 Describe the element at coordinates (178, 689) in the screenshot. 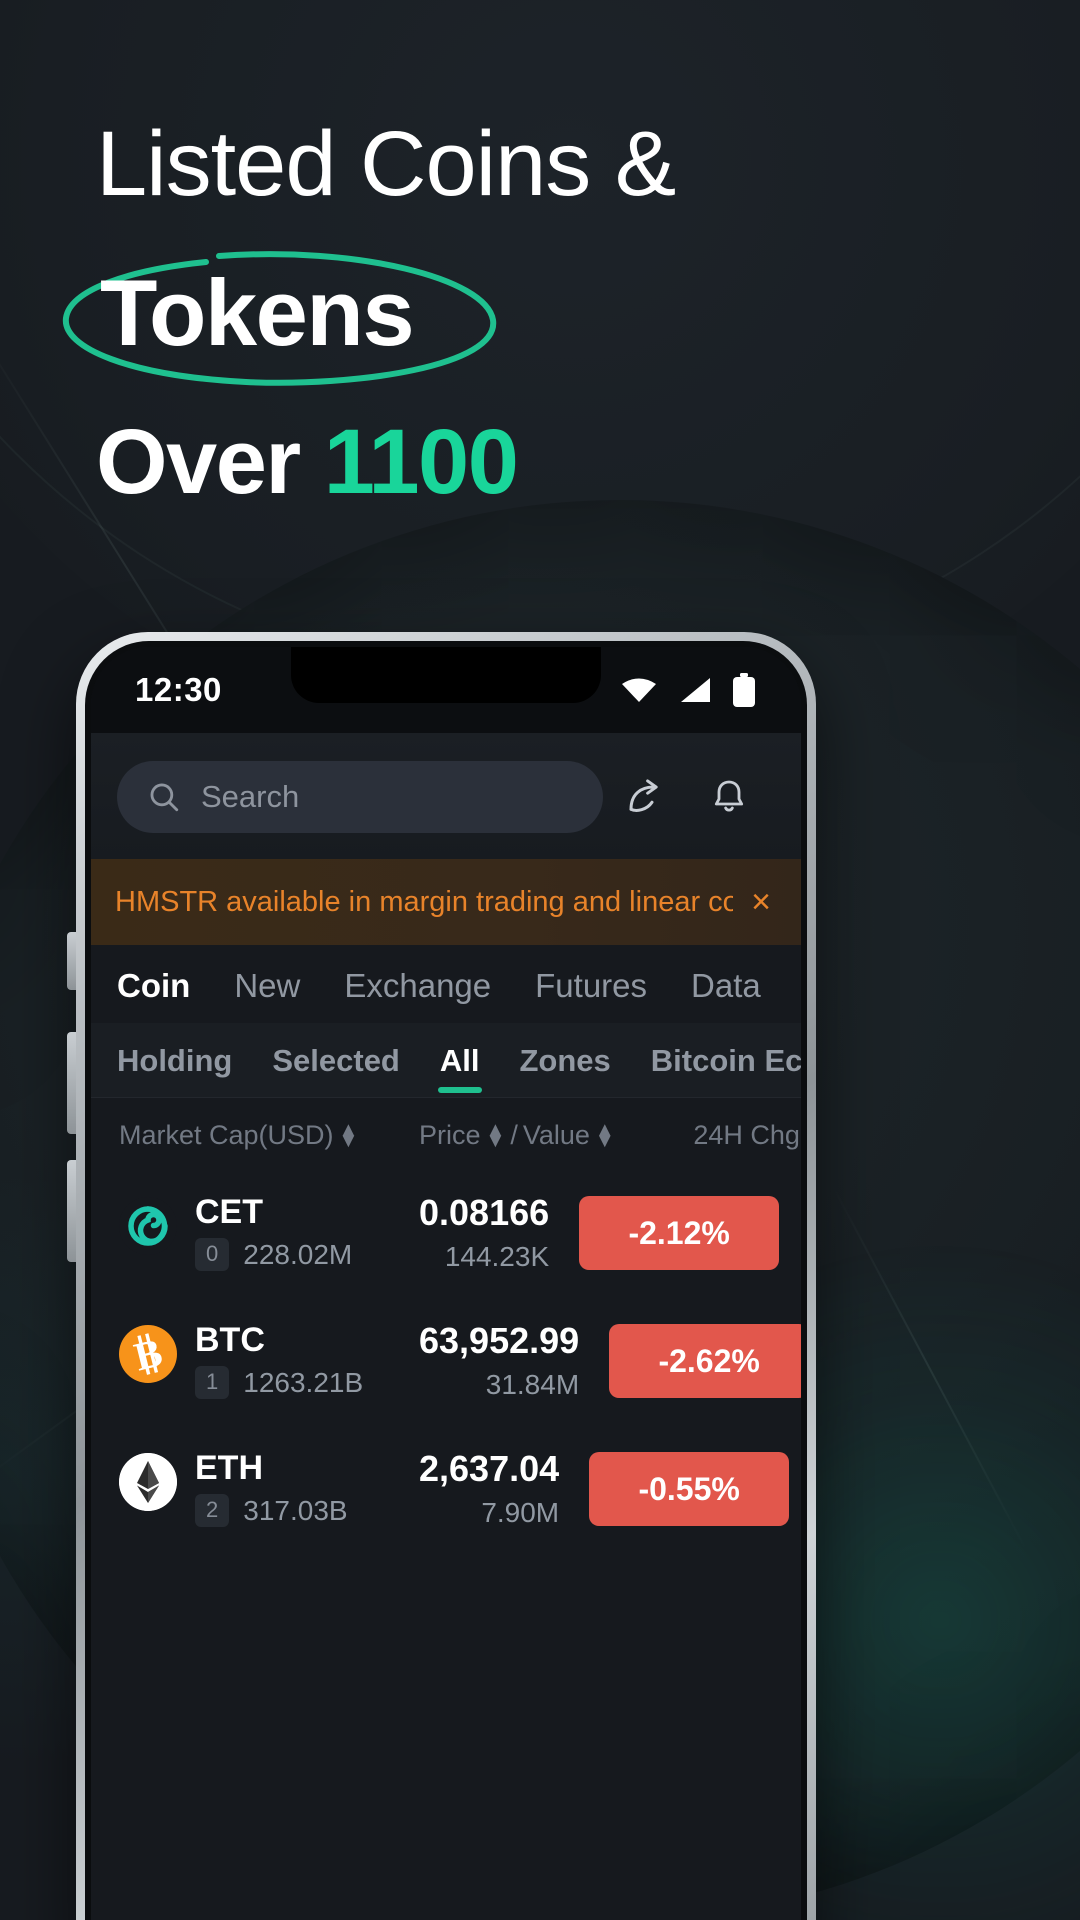

I see `status-bar-clock: 12:30` at that location.